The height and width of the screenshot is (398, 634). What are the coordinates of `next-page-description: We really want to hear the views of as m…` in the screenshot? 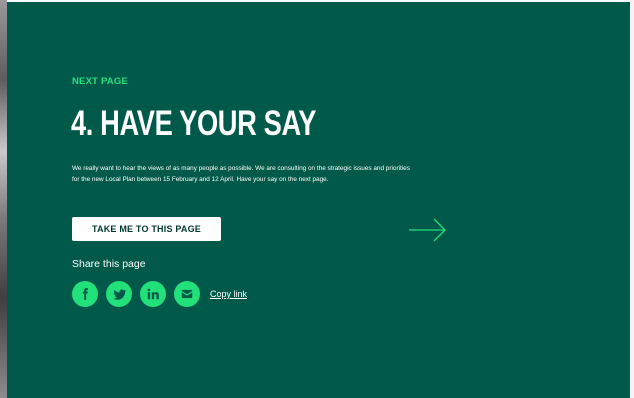 It's located at (241, 174).